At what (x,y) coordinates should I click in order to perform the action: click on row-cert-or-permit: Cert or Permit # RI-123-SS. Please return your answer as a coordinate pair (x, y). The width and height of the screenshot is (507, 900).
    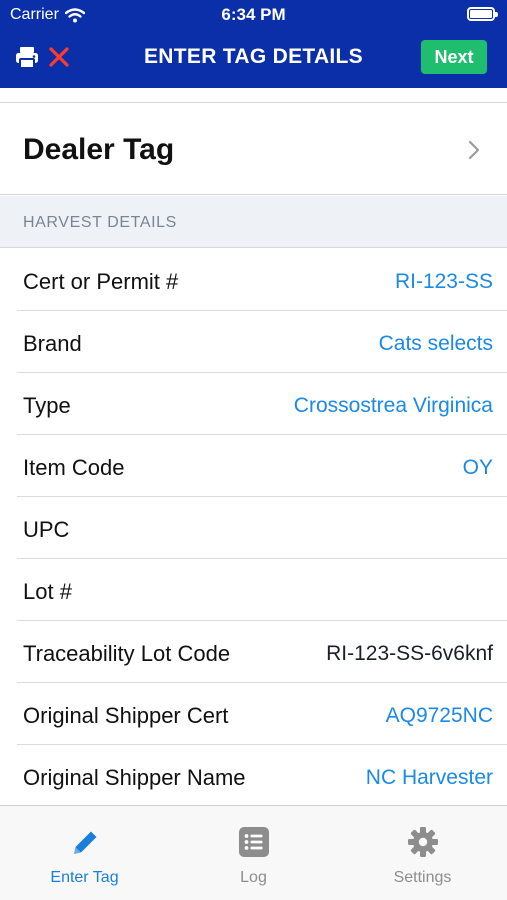
    Looking at the image, I should click on (253, 280).